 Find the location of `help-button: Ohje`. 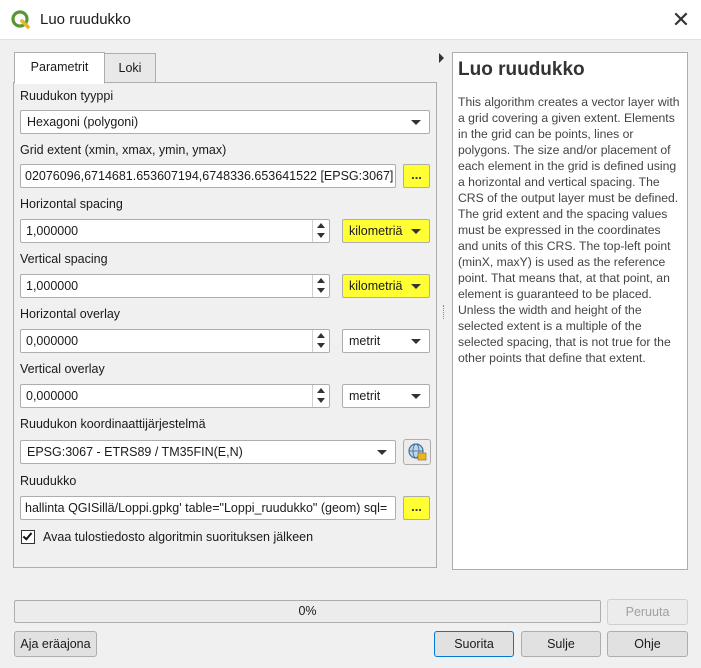

help-button: Ohje is located at coordinates (647, 644).